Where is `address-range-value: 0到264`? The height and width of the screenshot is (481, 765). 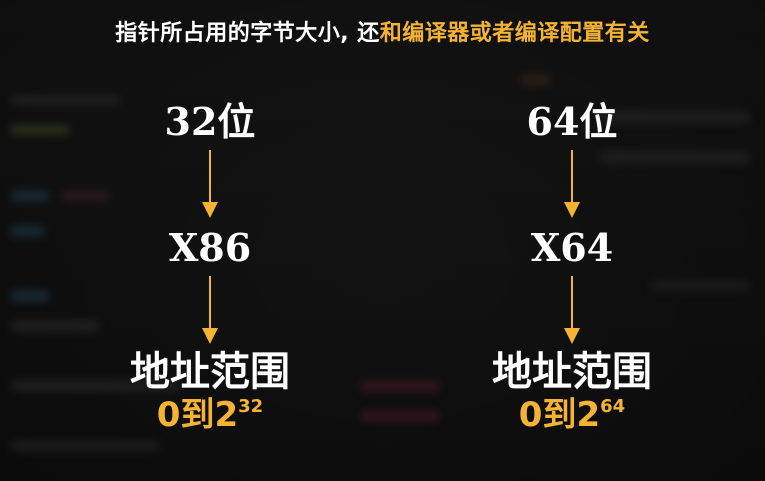 address-range-value: 0到264 is located at coordinates (572, 415).